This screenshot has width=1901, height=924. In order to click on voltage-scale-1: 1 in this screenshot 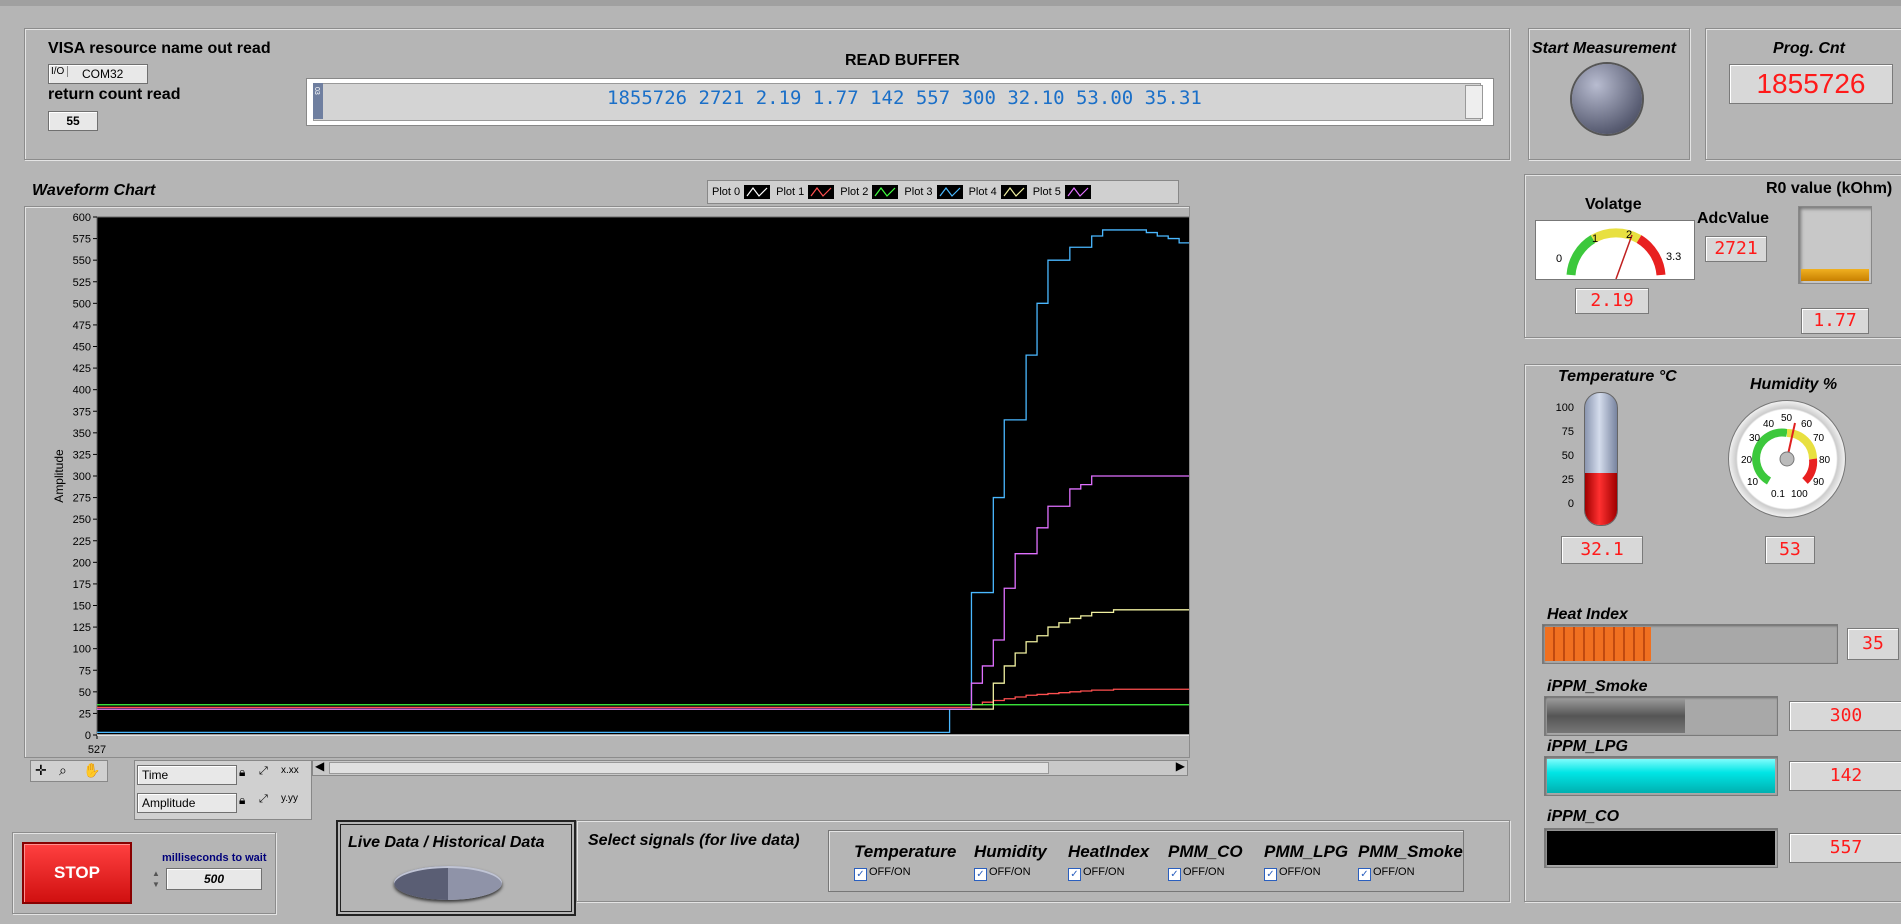, I will do `click(1595, 239)`.